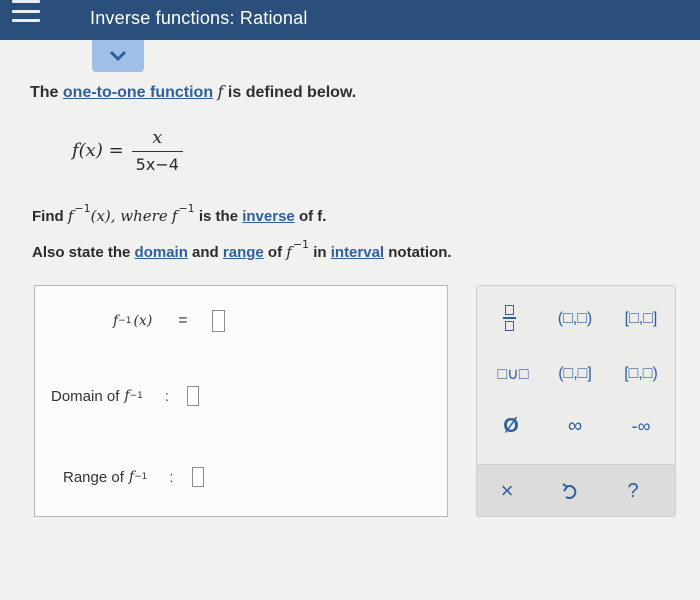 This screenshot has width=700, height=600. What do you see at coordinates (133, 477) in the screenshot?
I see `range-answer-row: Range of f −1 :` at bounding box center [133, 477].